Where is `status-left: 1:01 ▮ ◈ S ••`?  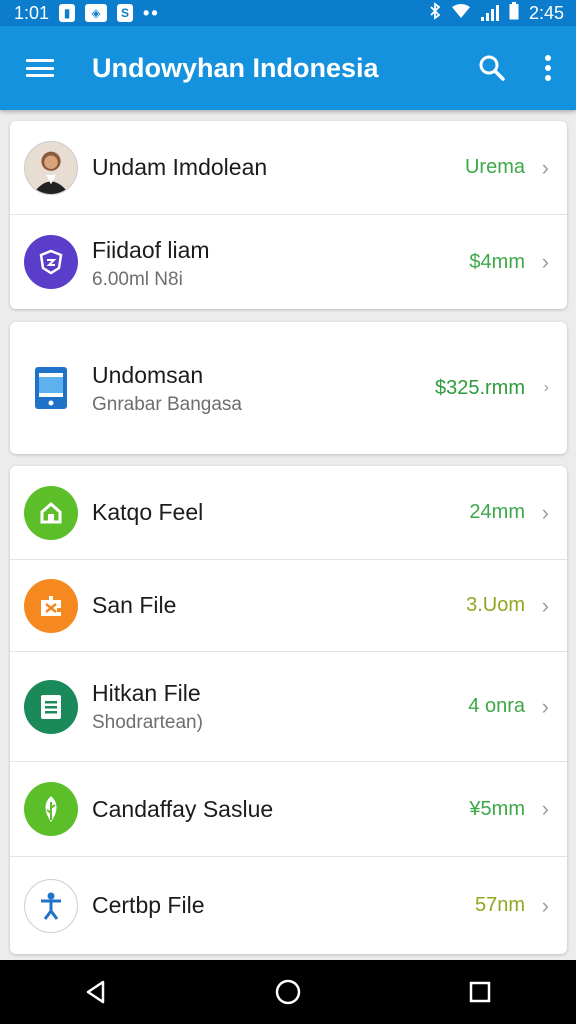 status-left: 1:01 ▮ ◈ S •• is located at coordinates (87, 13).